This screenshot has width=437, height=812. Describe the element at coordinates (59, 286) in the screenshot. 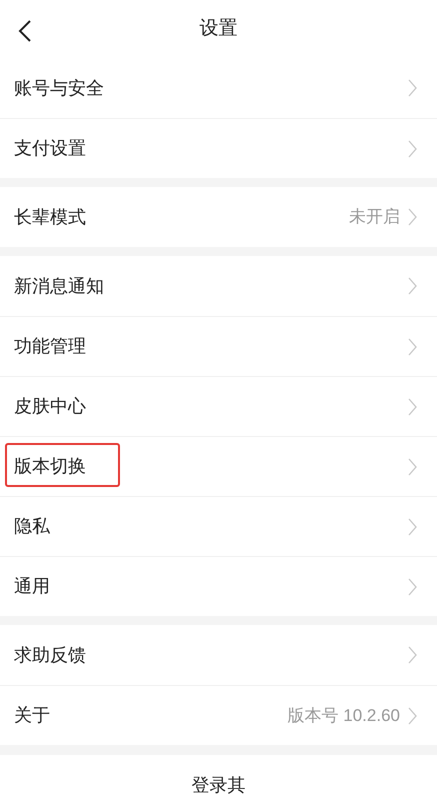

I see `row-label: 新消息通知` at that location.